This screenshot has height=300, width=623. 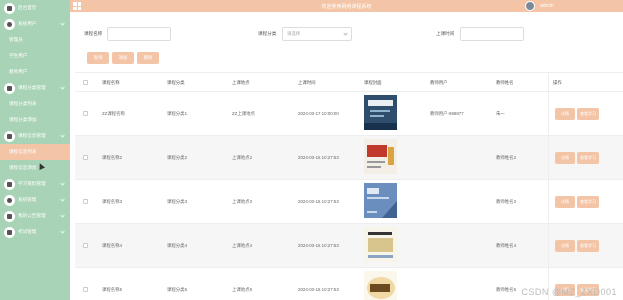 I want to click on sidebar-item-system-management: 系统管理, so click(x=35, y=200).